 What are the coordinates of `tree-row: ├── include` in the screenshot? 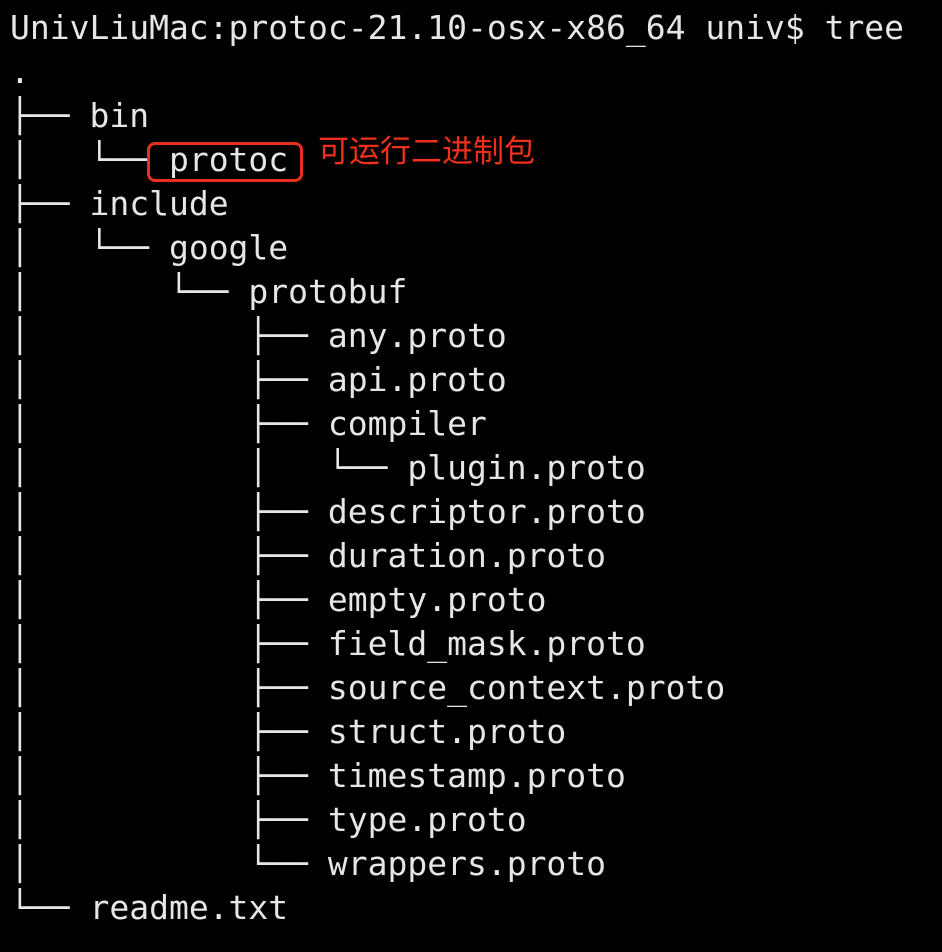 It's located at (119, 204).